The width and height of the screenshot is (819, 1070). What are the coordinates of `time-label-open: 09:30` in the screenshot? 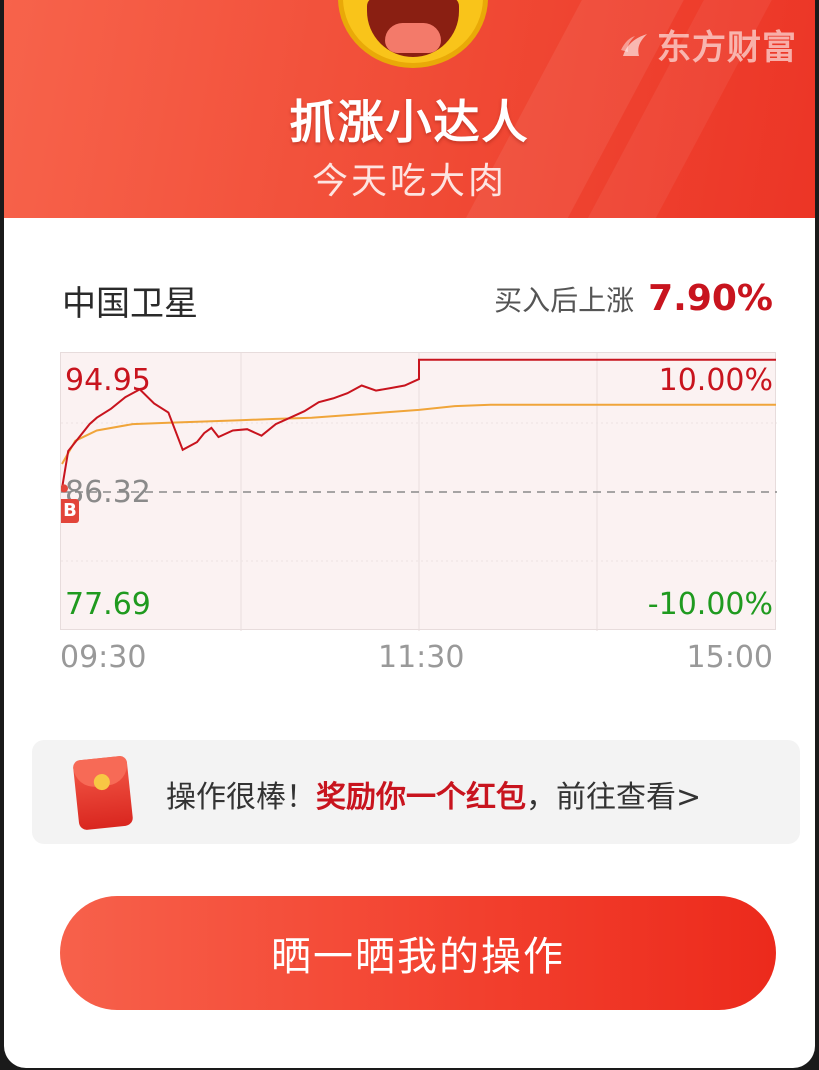 It's located at (103, 657).